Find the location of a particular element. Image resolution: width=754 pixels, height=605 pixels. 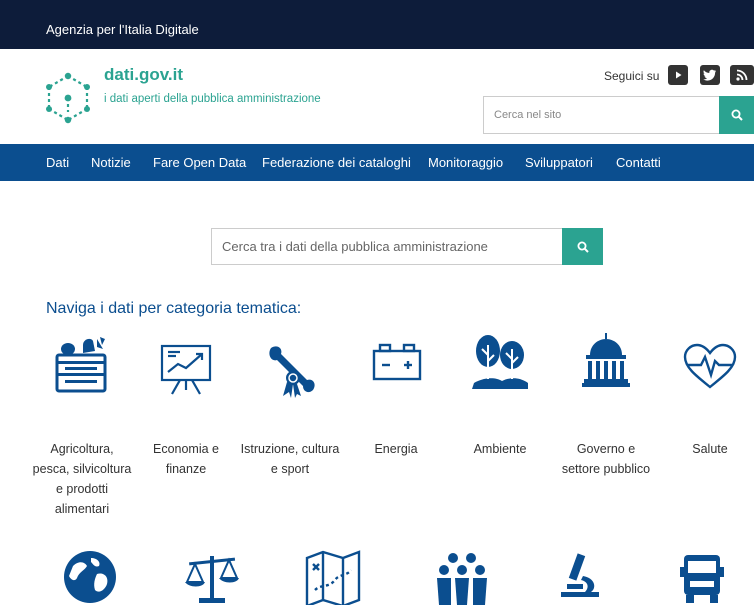

category-label-istruzione: Istruzione, cultura e sport is located at coordinates (290, 459).